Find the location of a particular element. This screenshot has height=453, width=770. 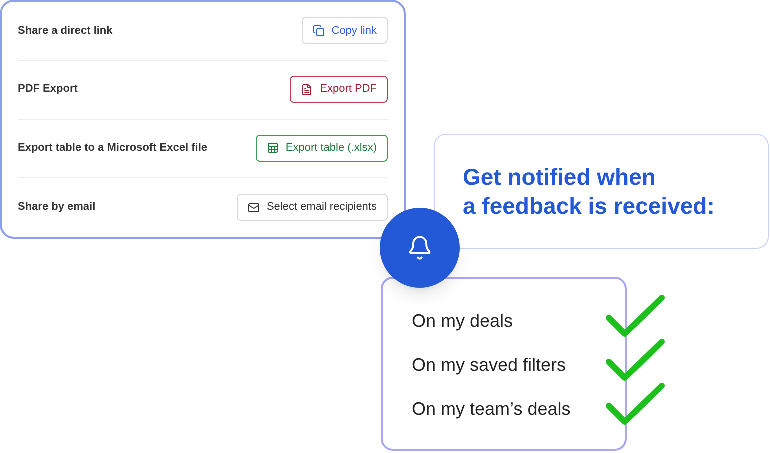

bell-icon is located at coordinates (420, 248).